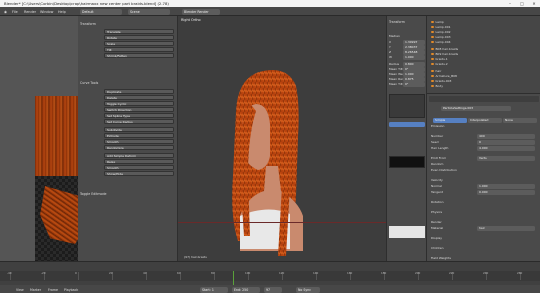 This screenshot has height=293, width=540. What do you see at coordinates (437, 126) in the screenshot?
I see `particle-row-label: Emission` at bounding box center [437, 126].